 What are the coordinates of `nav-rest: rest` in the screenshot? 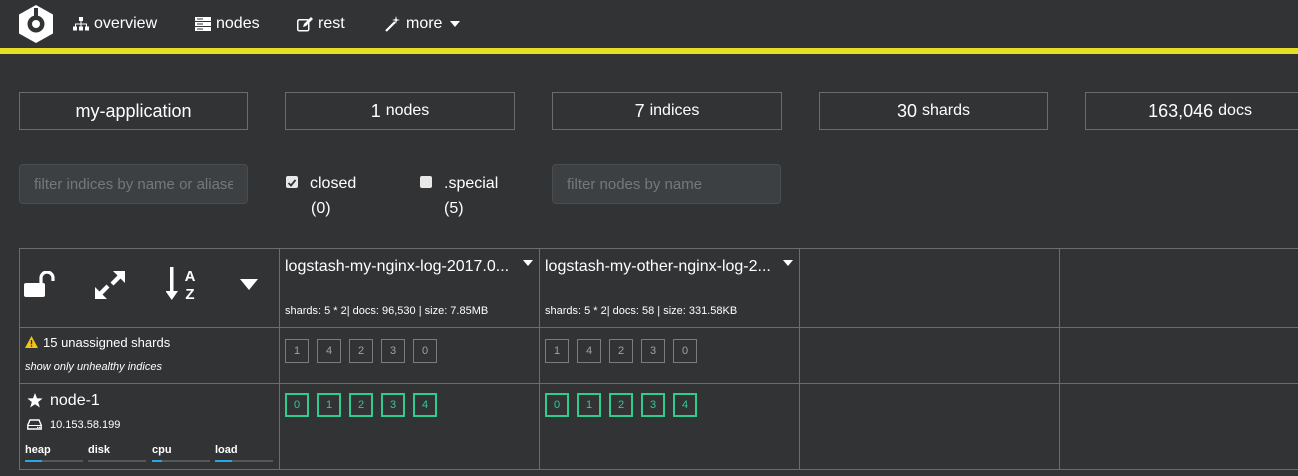 It's located at (321, 24).